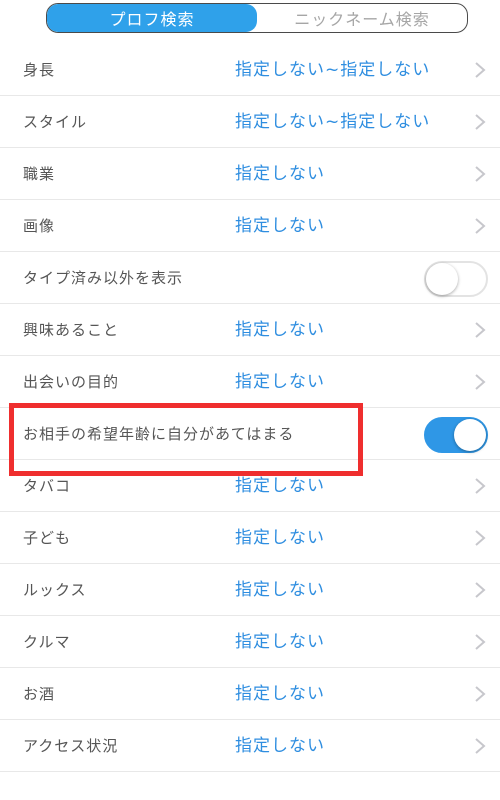  I want to click on row-access-status: アクセス状況 指定しない, so click(250, 746).